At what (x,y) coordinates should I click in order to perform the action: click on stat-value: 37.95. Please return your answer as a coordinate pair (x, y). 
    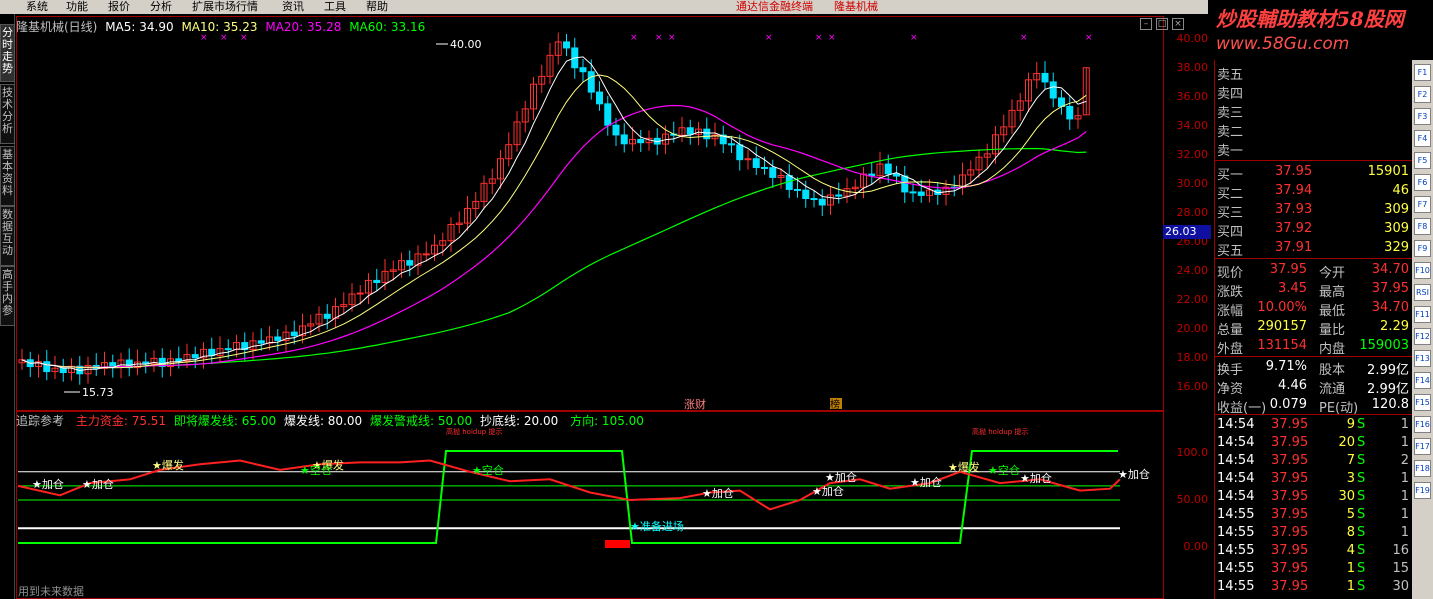
    Looking at the image, I should click on (1288, 269).